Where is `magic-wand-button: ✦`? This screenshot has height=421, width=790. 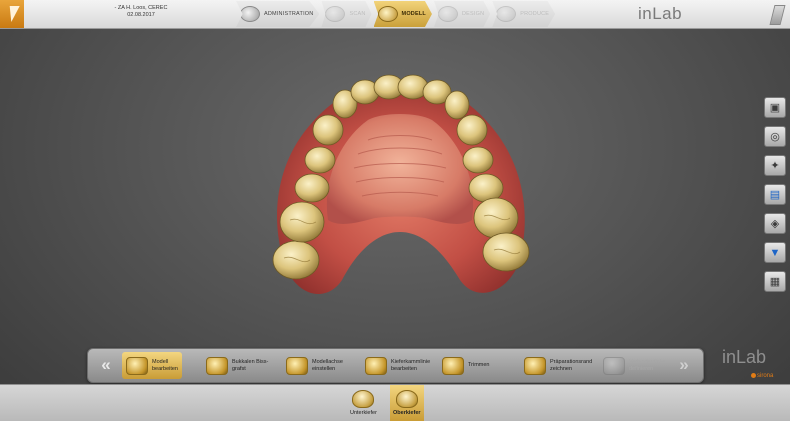 magic-wand-button: ✦ is located at coordinates (775, 165).